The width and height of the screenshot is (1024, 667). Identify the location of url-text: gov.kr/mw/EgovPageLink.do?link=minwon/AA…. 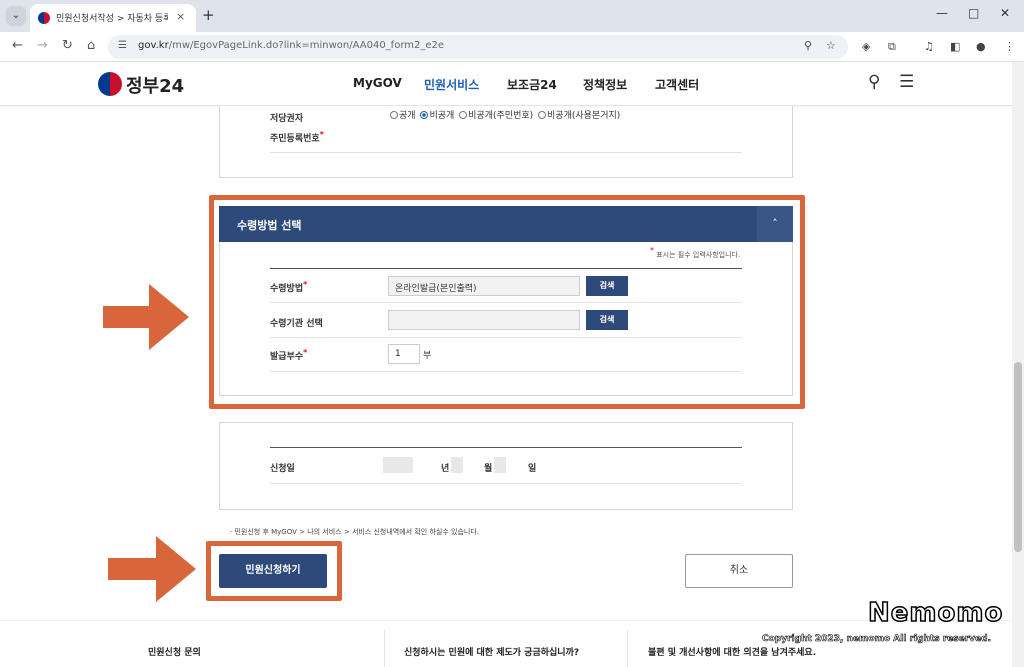
(291, 45).